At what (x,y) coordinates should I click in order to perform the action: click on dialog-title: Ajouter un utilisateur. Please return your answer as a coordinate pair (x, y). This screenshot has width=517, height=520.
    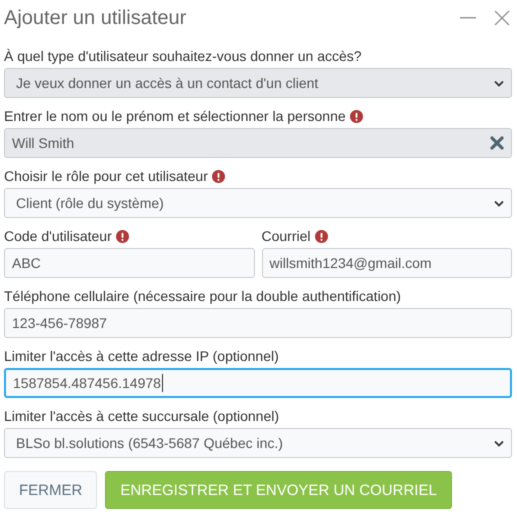
    Looking at the image, I should click on (96, 18).